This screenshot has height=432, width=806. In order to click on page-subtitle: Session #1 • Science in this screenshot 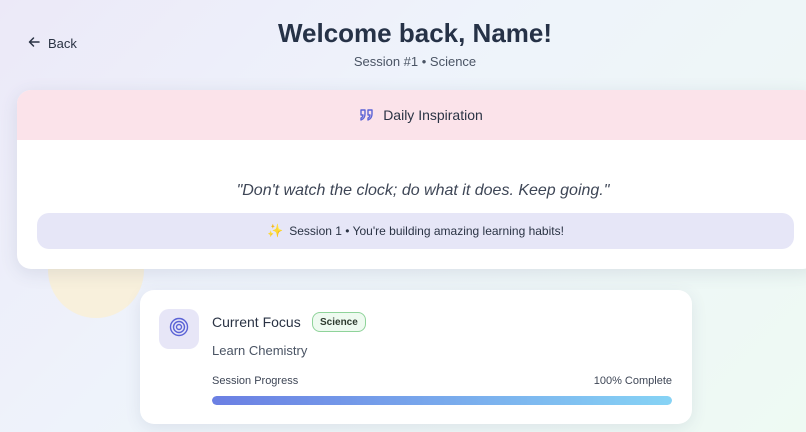, I will do `click(415, 61)`.